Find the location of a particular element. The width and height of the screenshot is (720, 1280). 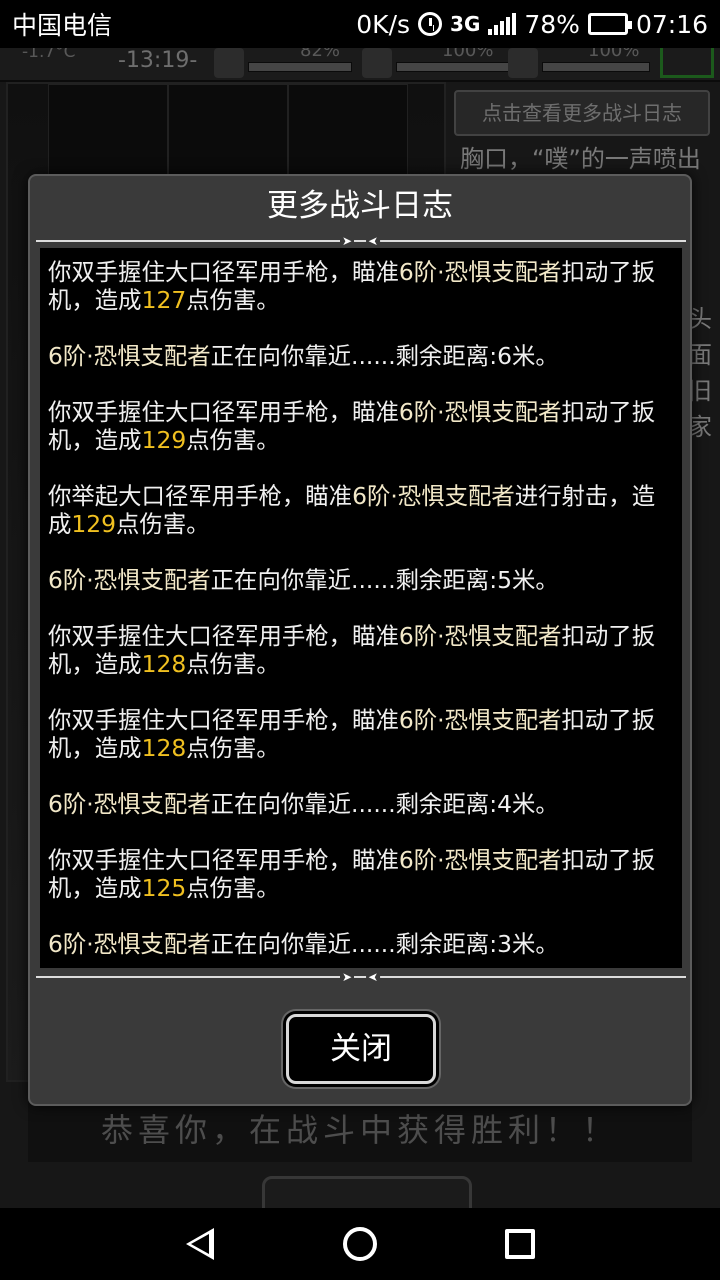

log-entry: 你双手握住大口径军用手枪，瞄准6阶·恐惧支配者扣动了扳机，造成125点伤害。 is located at coordinates (357, 874).